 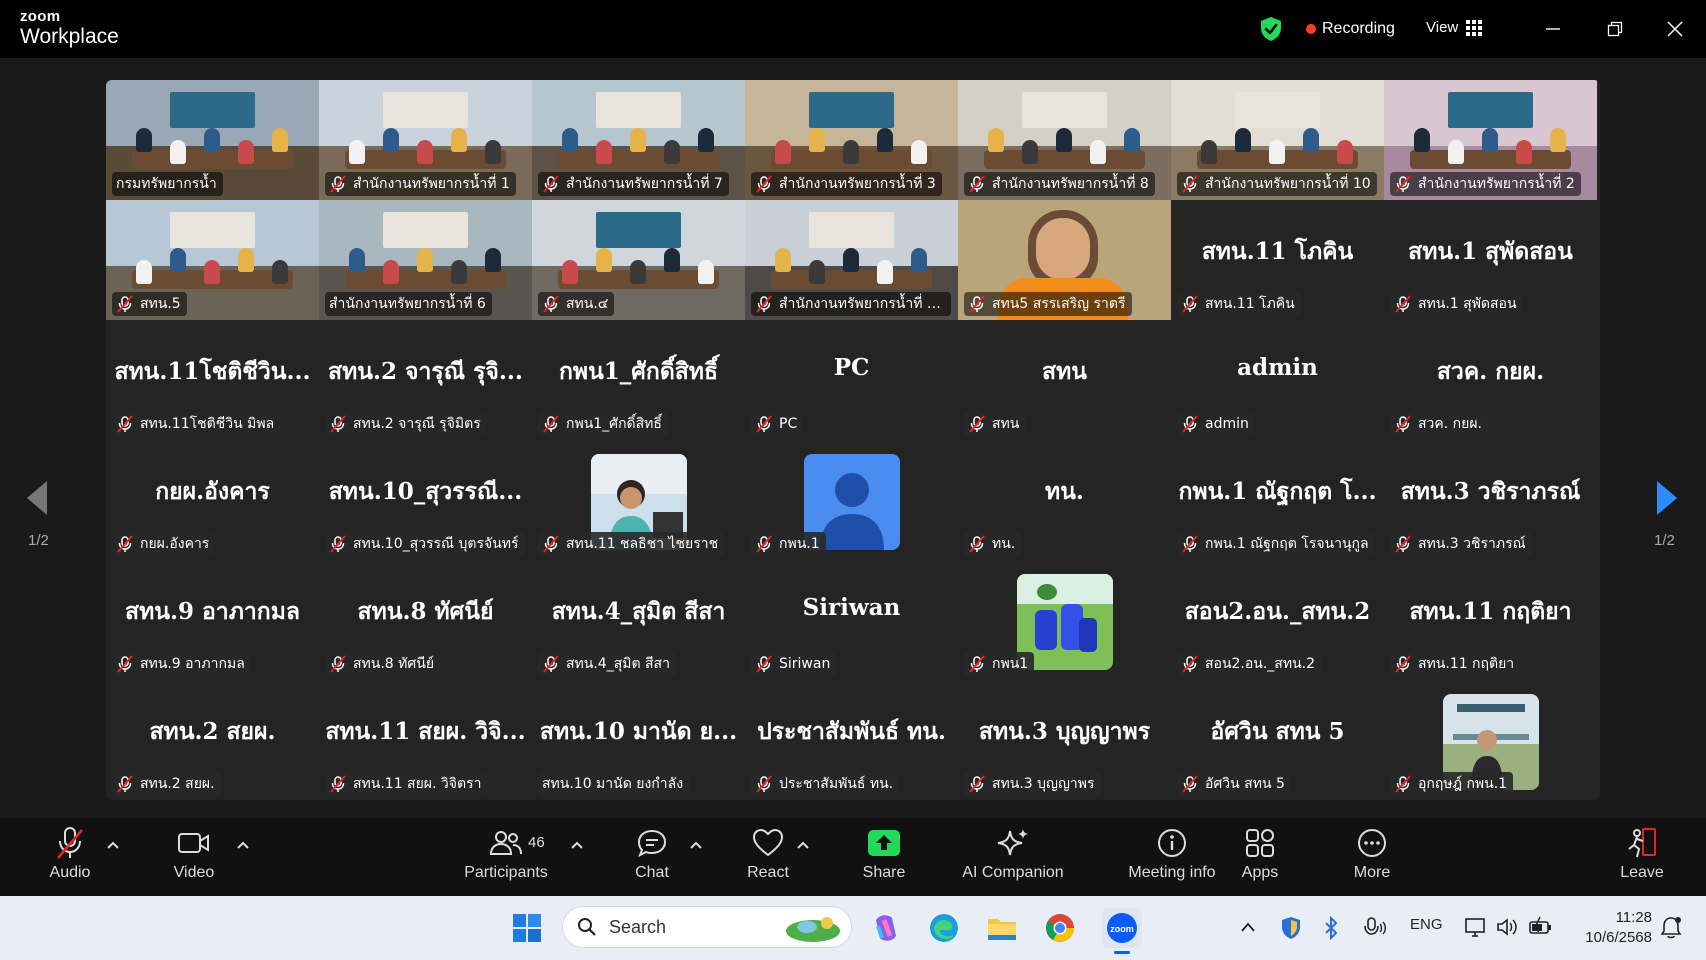 I want to click on minimize-button, so click(x=1553, y=29).